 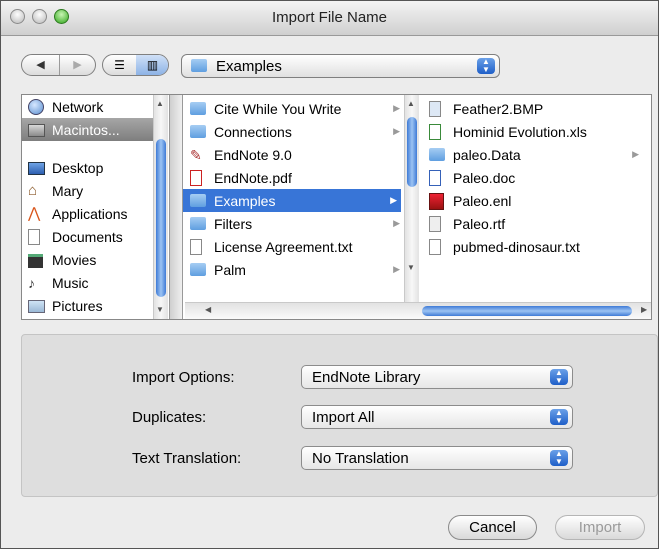 I want to click on toolbar: ◀ ▶ ☰ ▥ Examples ▲ ▼, so click(x=329, y=61).